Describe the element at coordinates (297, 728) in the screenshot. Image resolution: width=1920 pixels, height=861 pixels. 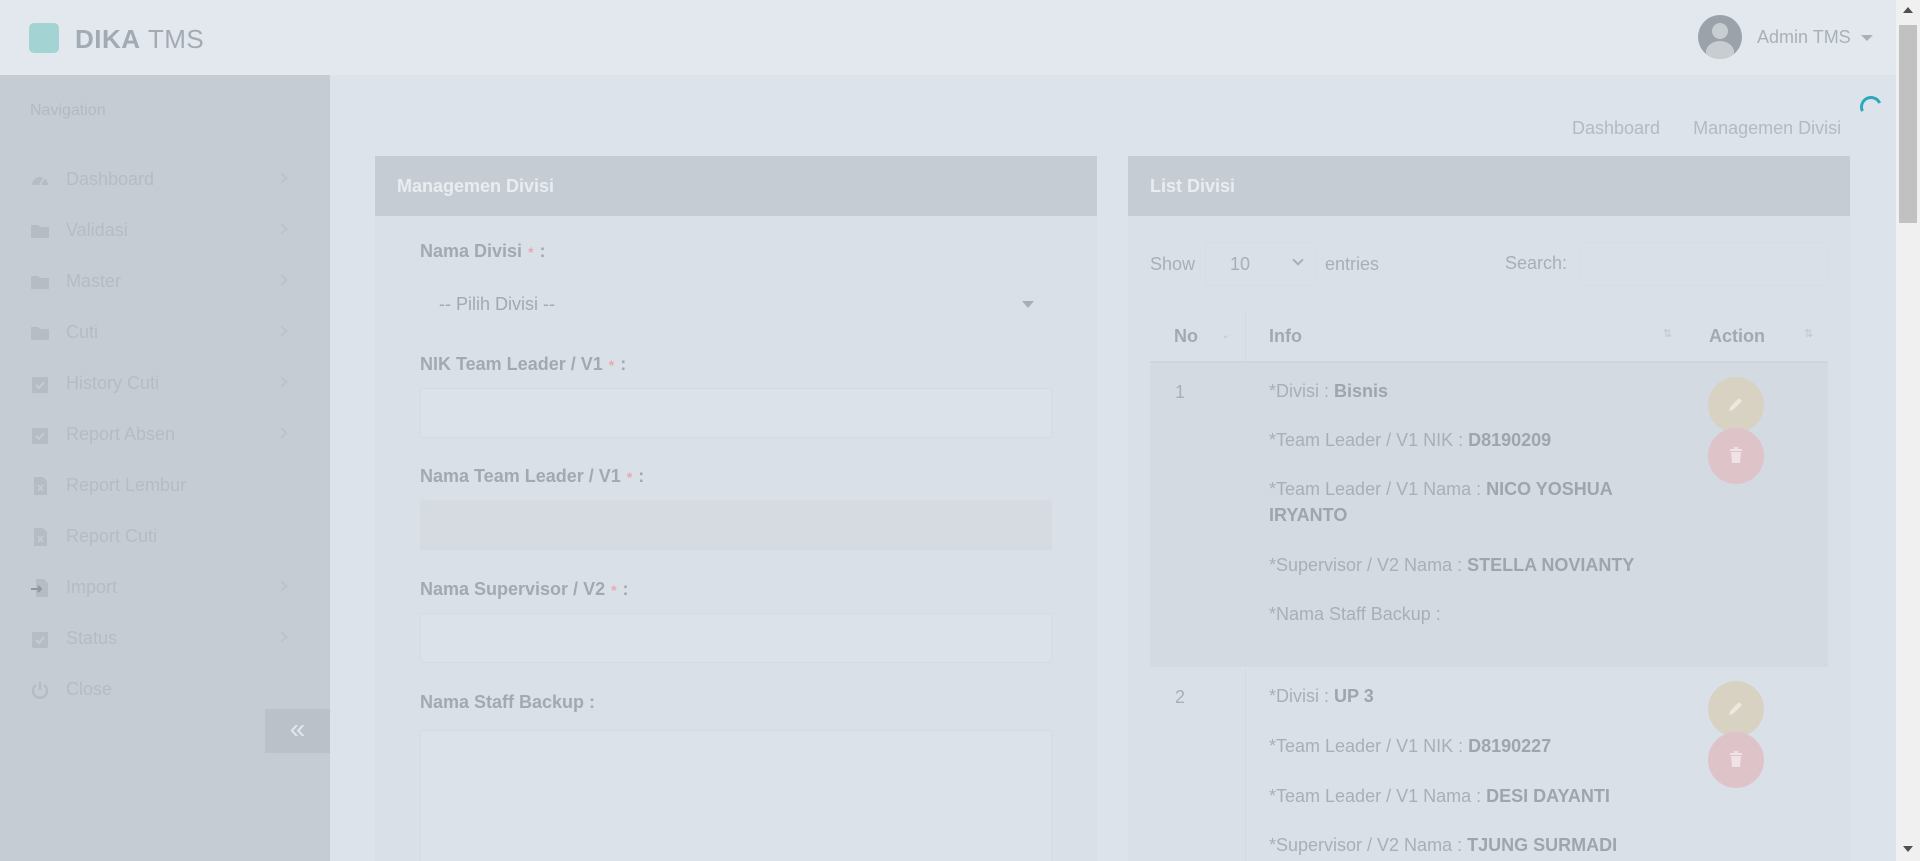
I see `double-chevron-left-icon: «` at that location.